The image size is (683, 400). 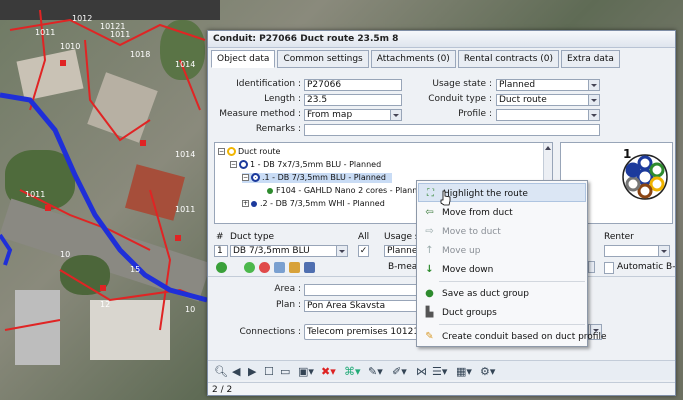 What do you see at coordinates (282, 99) in the screenshot?
I see `length-label: Length :` at bounding box center [282, 99].